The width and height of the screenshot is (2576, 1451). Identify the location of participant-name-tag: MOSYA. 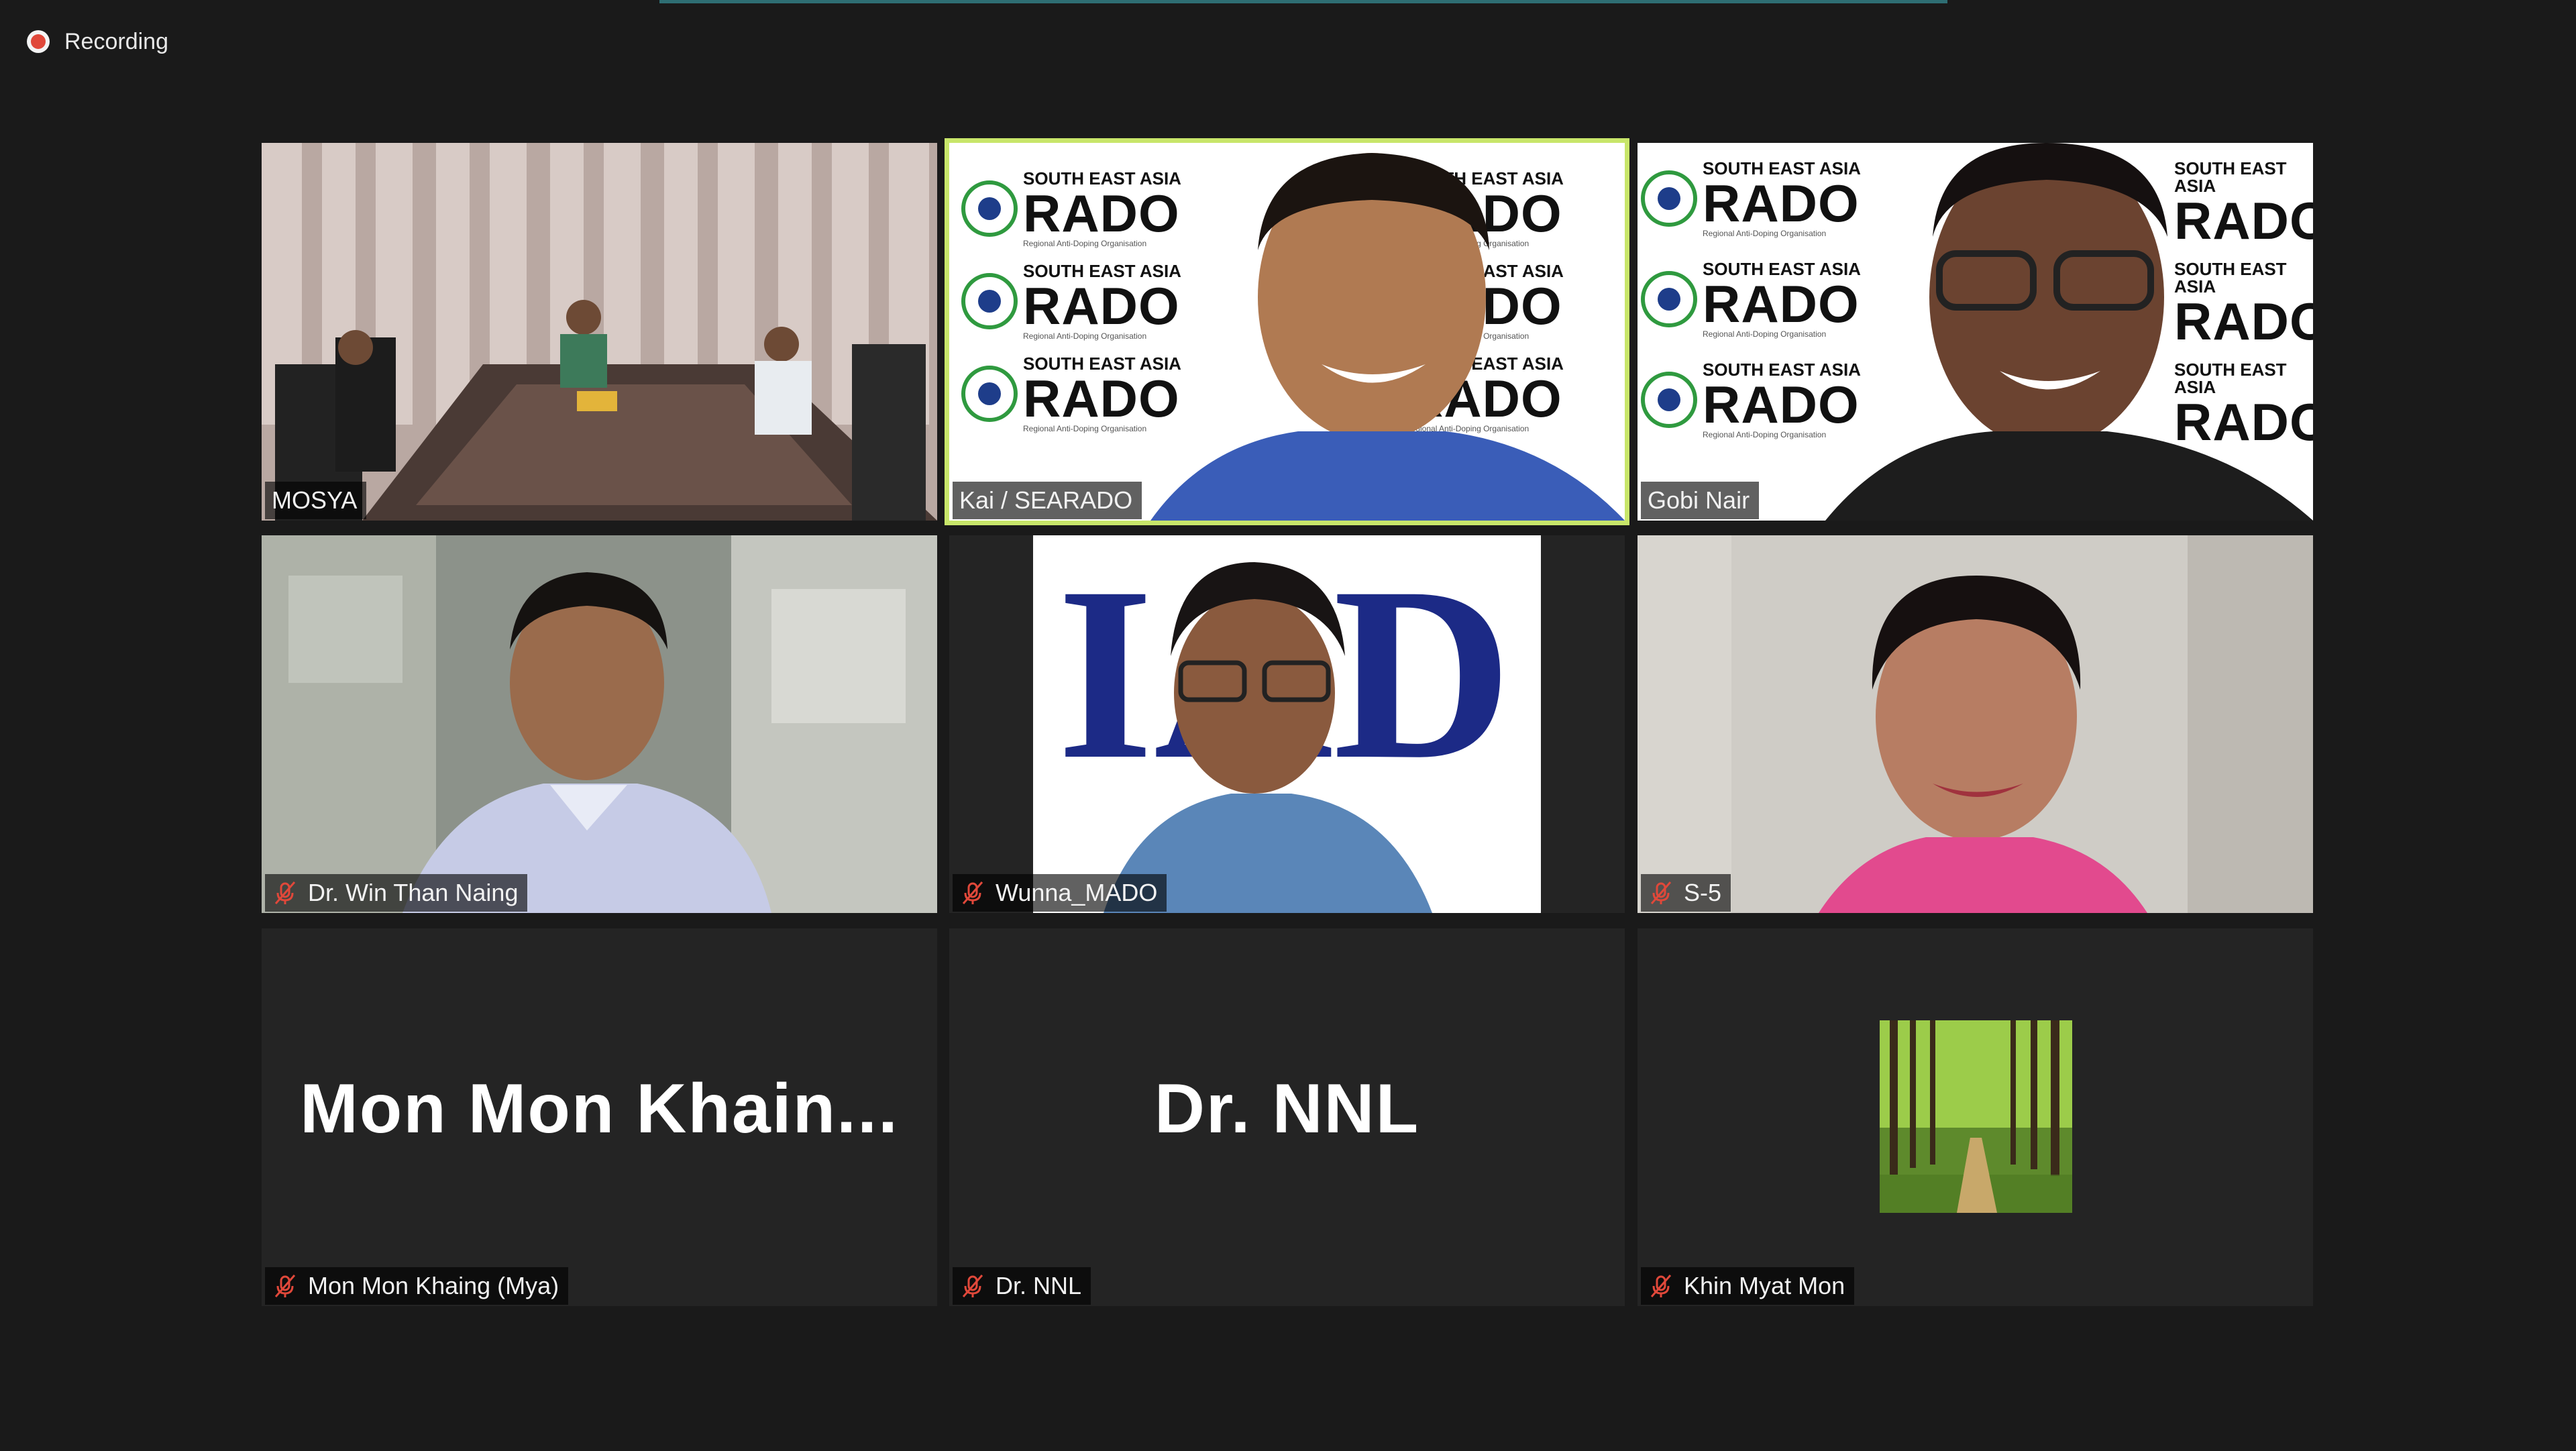
(316, 500).